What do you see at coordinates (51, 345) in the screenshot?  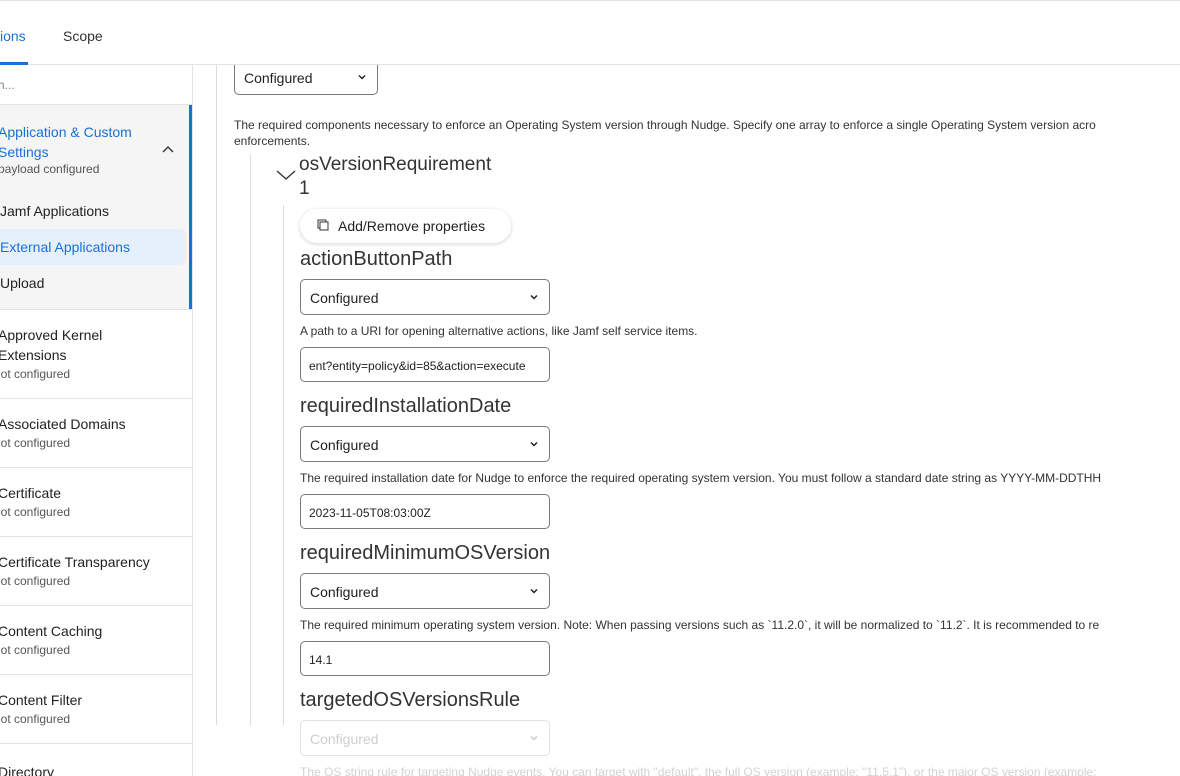 I see `sidebar-item-title: Approved Kernel Extensions` at bounding box center [51, 345].